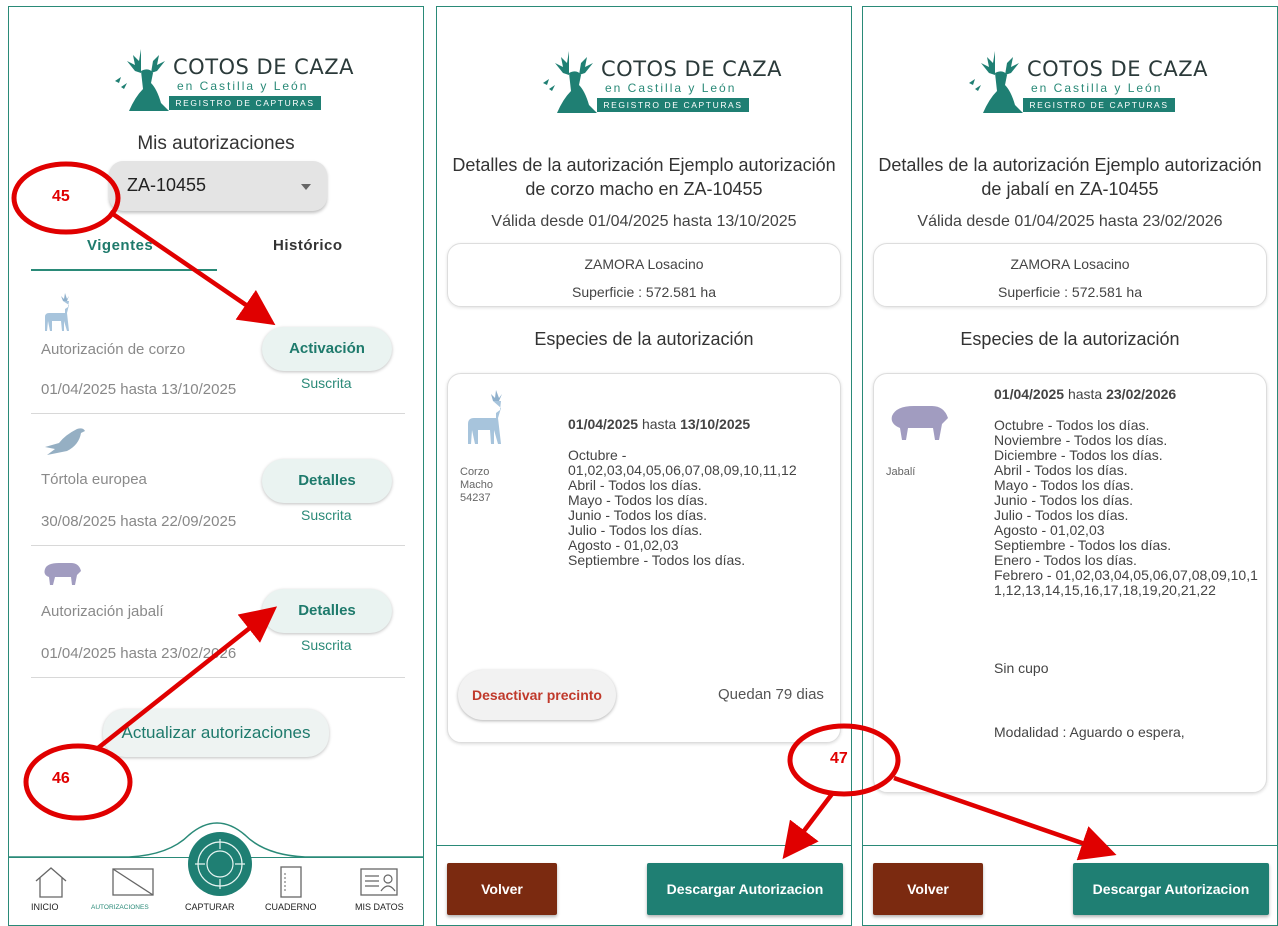 The width and height of the screenshot is (1278, 926). I want to click on target-icon, so click(220, 864).